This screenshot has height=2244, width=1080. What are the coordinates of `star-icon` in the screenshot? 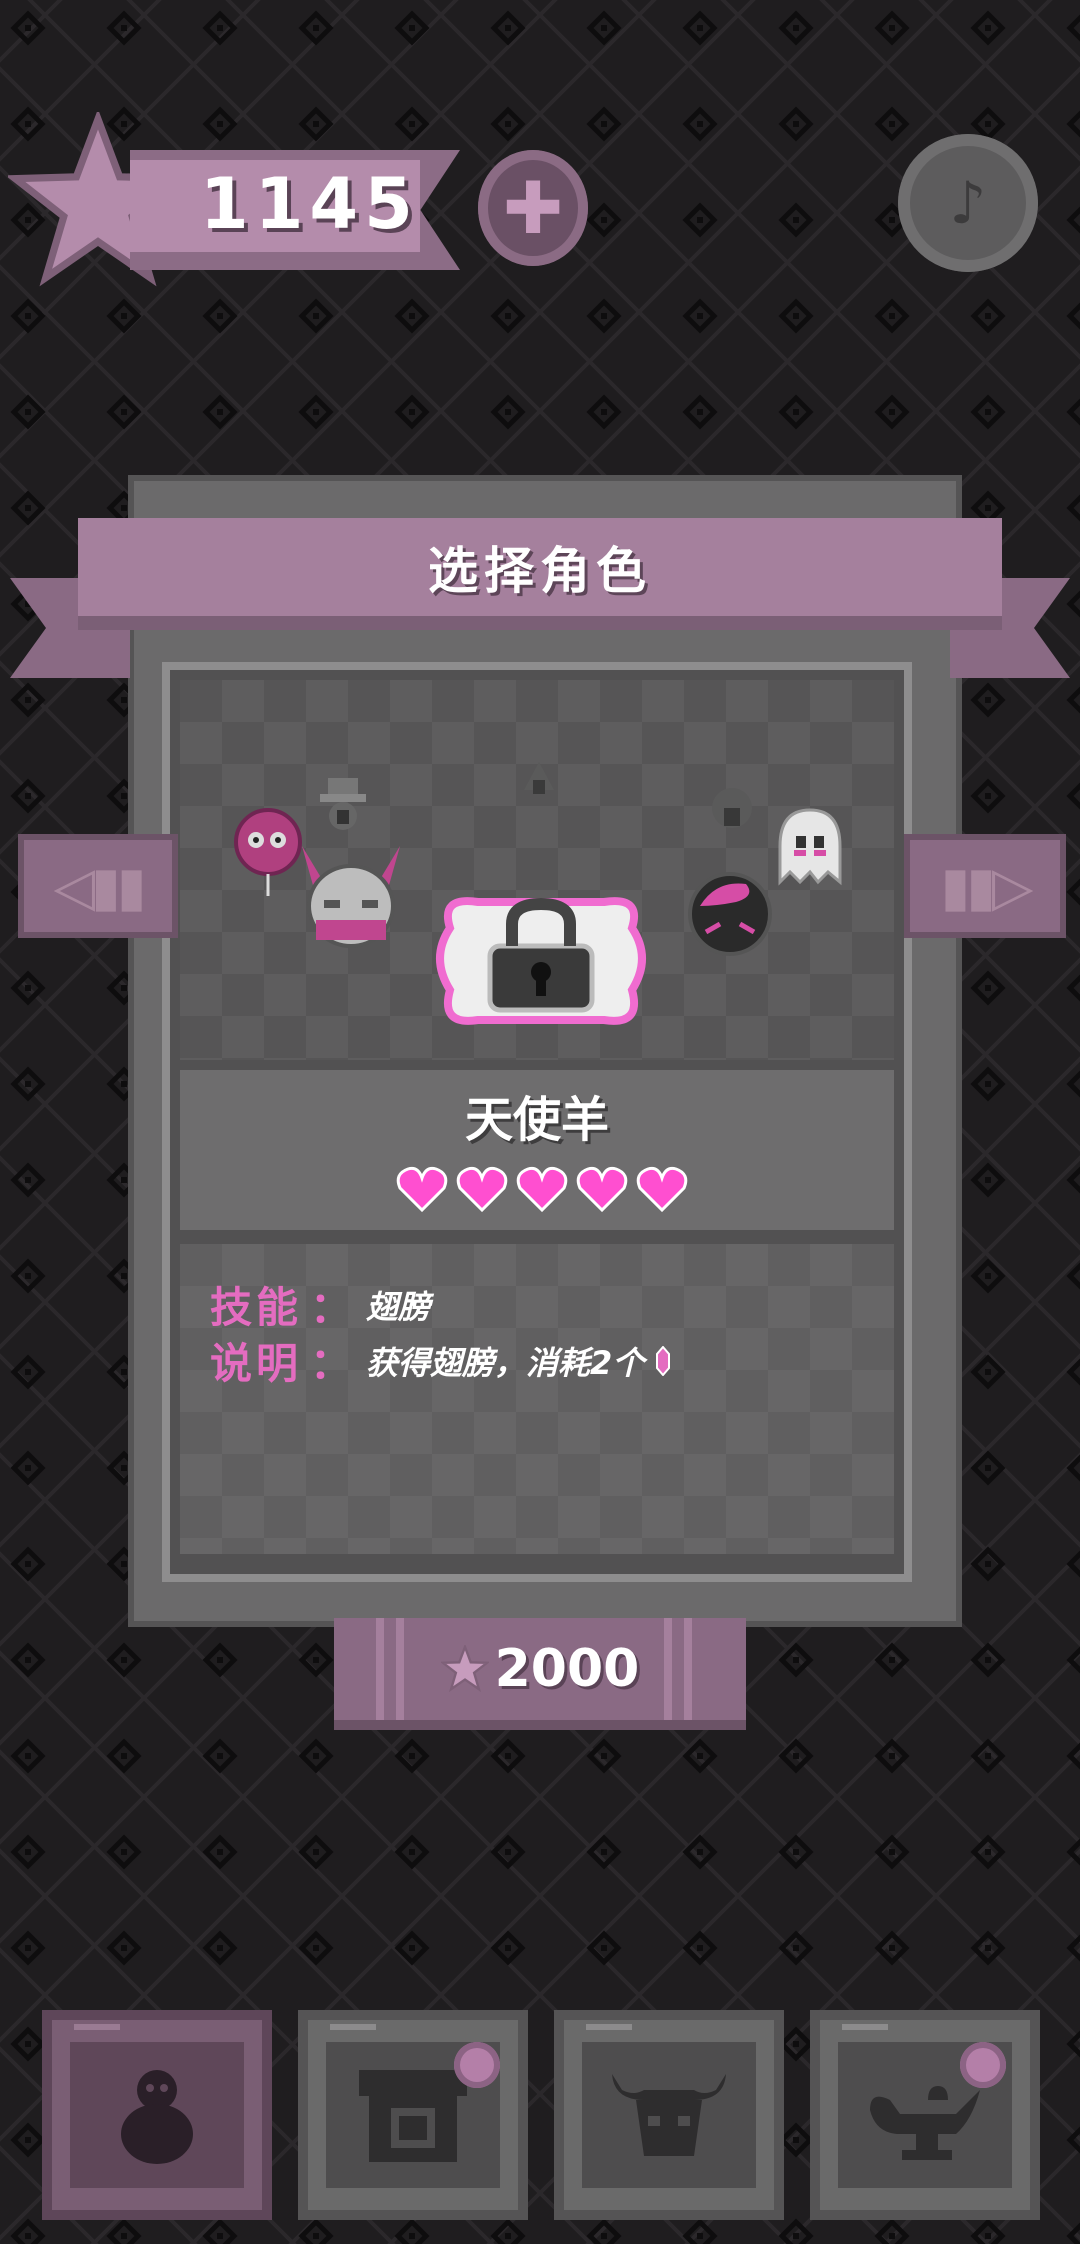 It's located at (464, 1669).